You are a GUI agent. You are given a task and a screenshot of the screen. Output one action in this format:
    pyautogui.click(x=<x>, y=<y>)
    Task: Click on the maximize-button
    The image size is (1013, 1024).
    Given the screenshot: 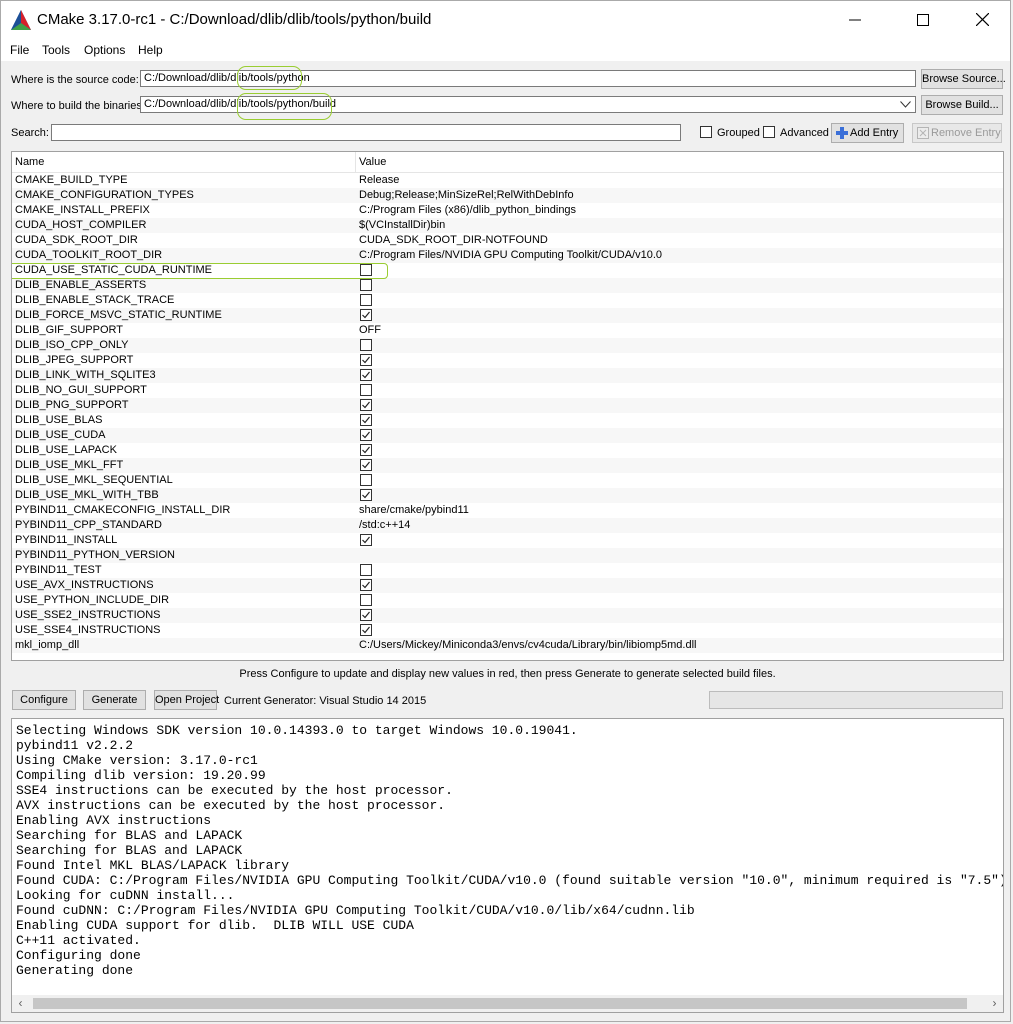 What is the action you would take?
    pyautogui.click(x=923, y=20)
    